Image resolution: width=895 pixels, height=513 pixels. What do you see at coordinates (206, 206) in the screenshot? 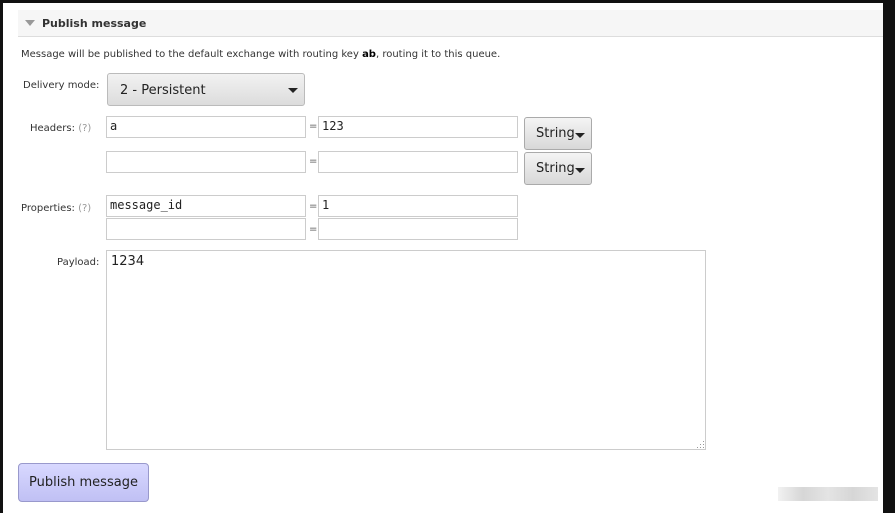
I see `property-key-input-1: message_id` at bounding box center [206, 206].